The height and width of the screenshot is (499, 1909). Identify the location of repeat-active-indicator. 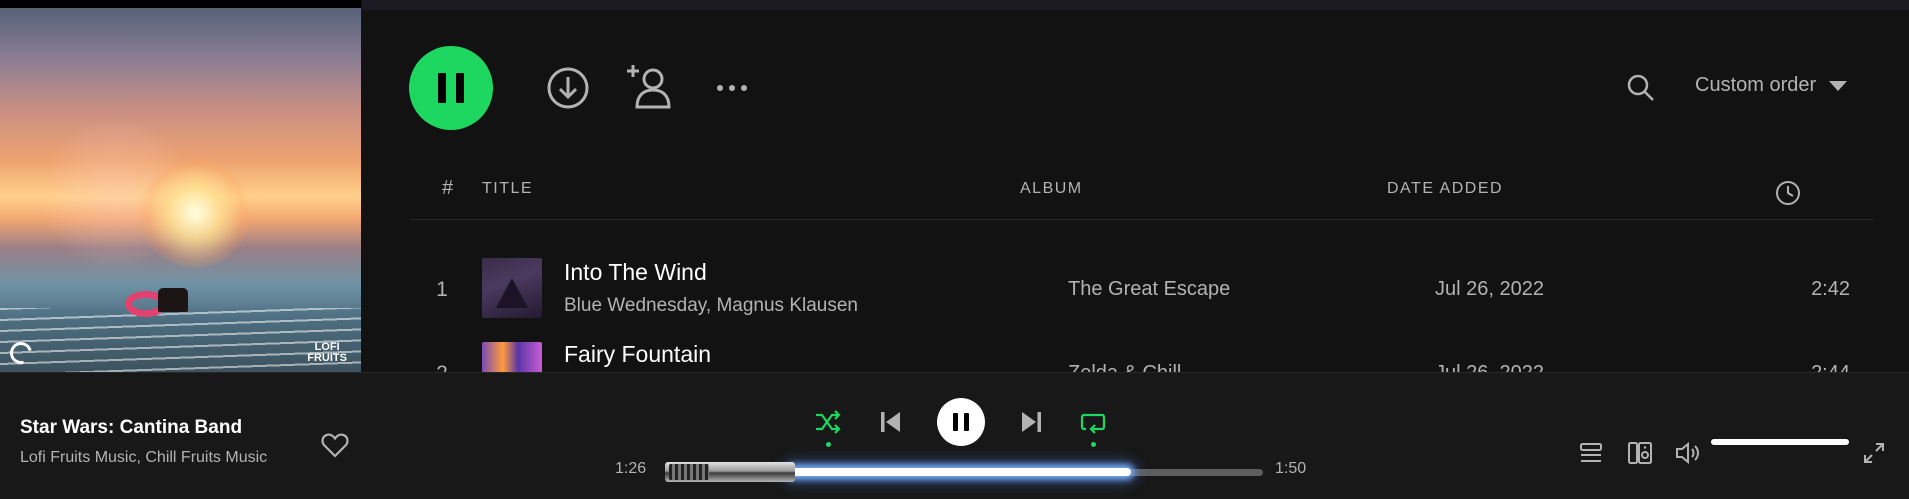
(1093, 444).